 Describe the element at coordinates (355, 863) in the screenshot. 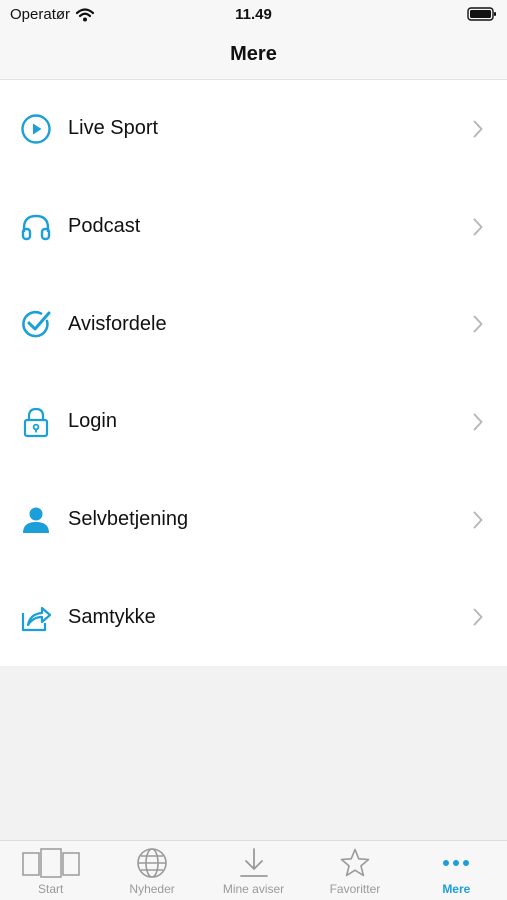

I see `star-icon` at that location.